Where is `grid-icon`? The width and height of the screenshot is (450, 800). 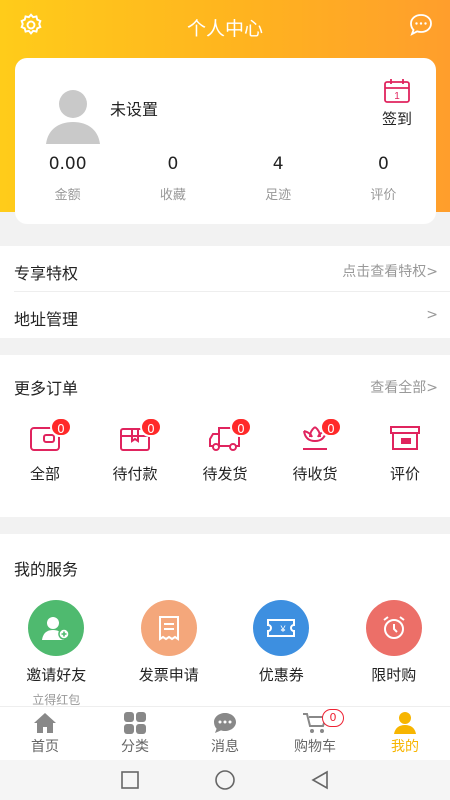
grid-icon is located at coordinates (135, 723).